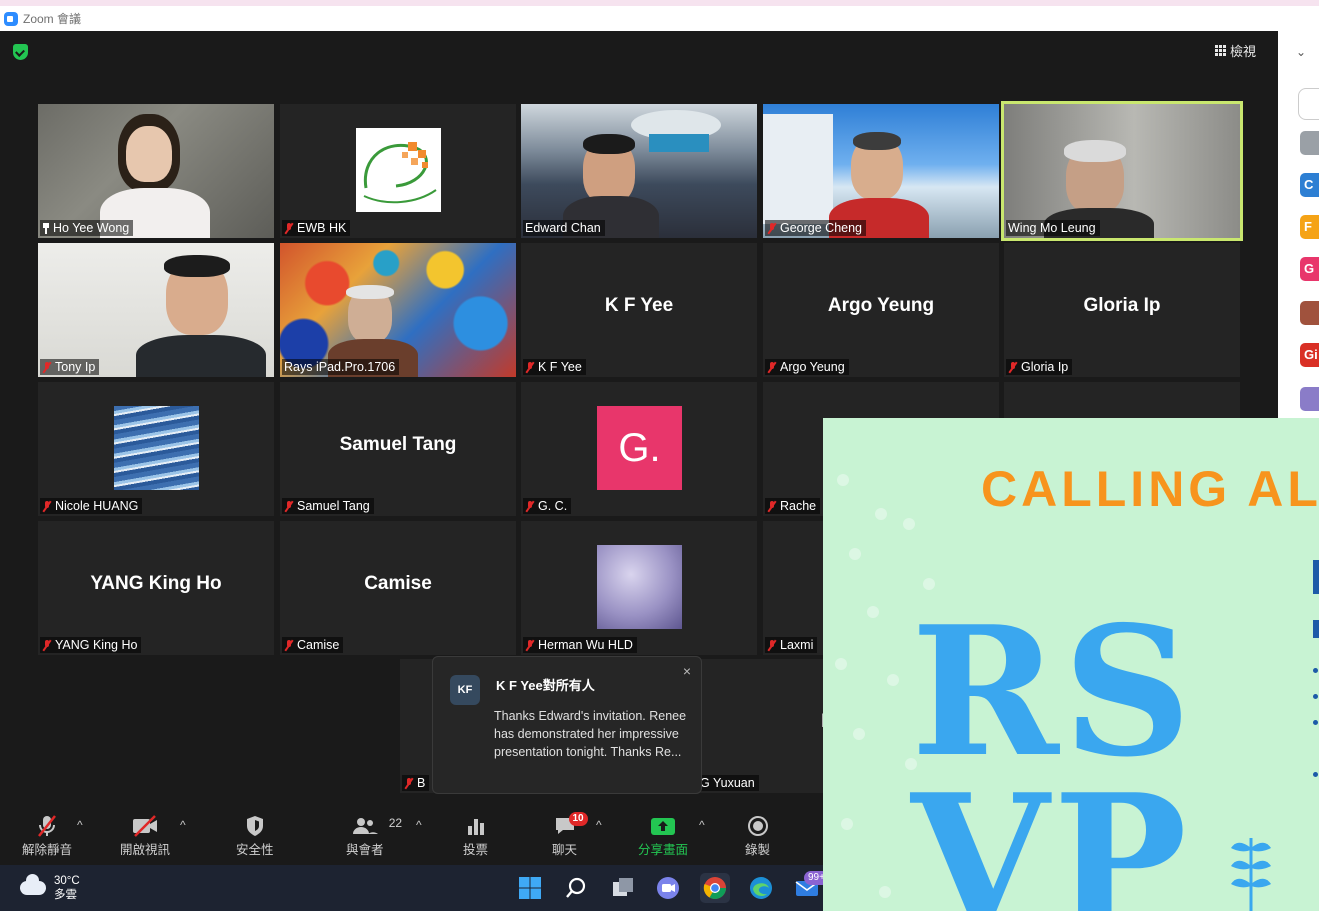 The width and height of the screenshot is (1319, 911). Describe the element at coordinates (414, 888) in the screenshot. I see `windows-taskbar: 30°C 多雲 99+` at that location.